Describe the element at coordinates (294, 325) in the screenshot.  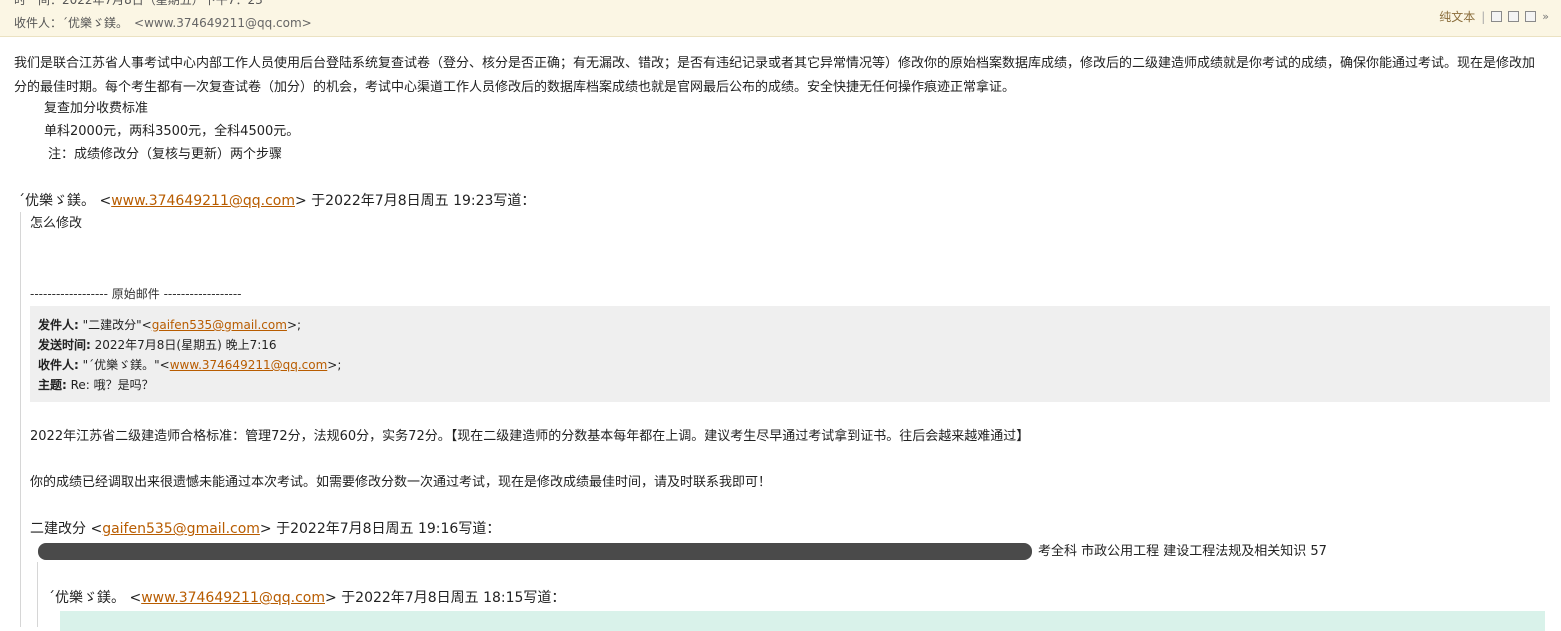
I see `orig-from-end: >;` at that location.